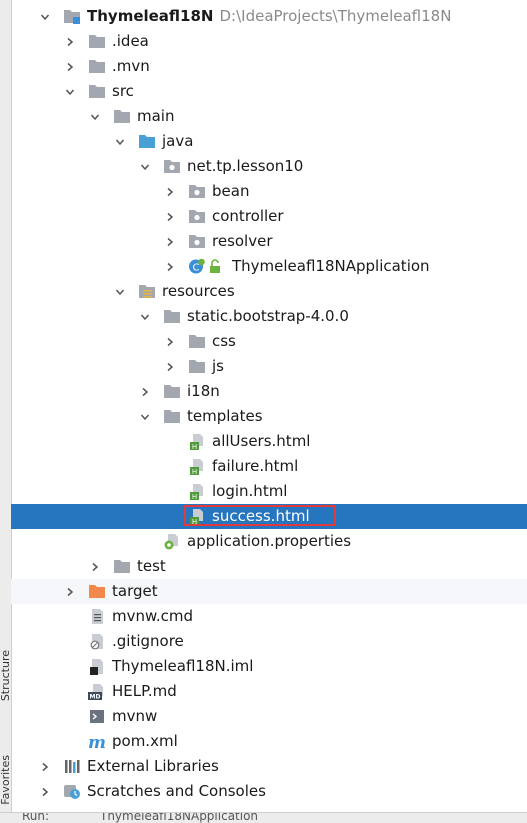 The width and height of the screenshot is (527, 823). What do you see at coordinates (249, 491) in the screenshot?
I see `tree-node-label: login.html` at bounding box center [249, 491].